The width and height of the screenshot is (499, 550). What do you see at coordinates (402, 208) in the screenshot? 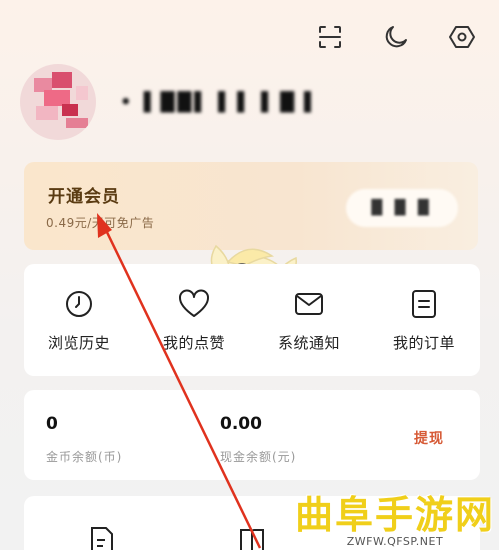
I see `vip-open-button: █ █ █` at bounding box center [402, 208].